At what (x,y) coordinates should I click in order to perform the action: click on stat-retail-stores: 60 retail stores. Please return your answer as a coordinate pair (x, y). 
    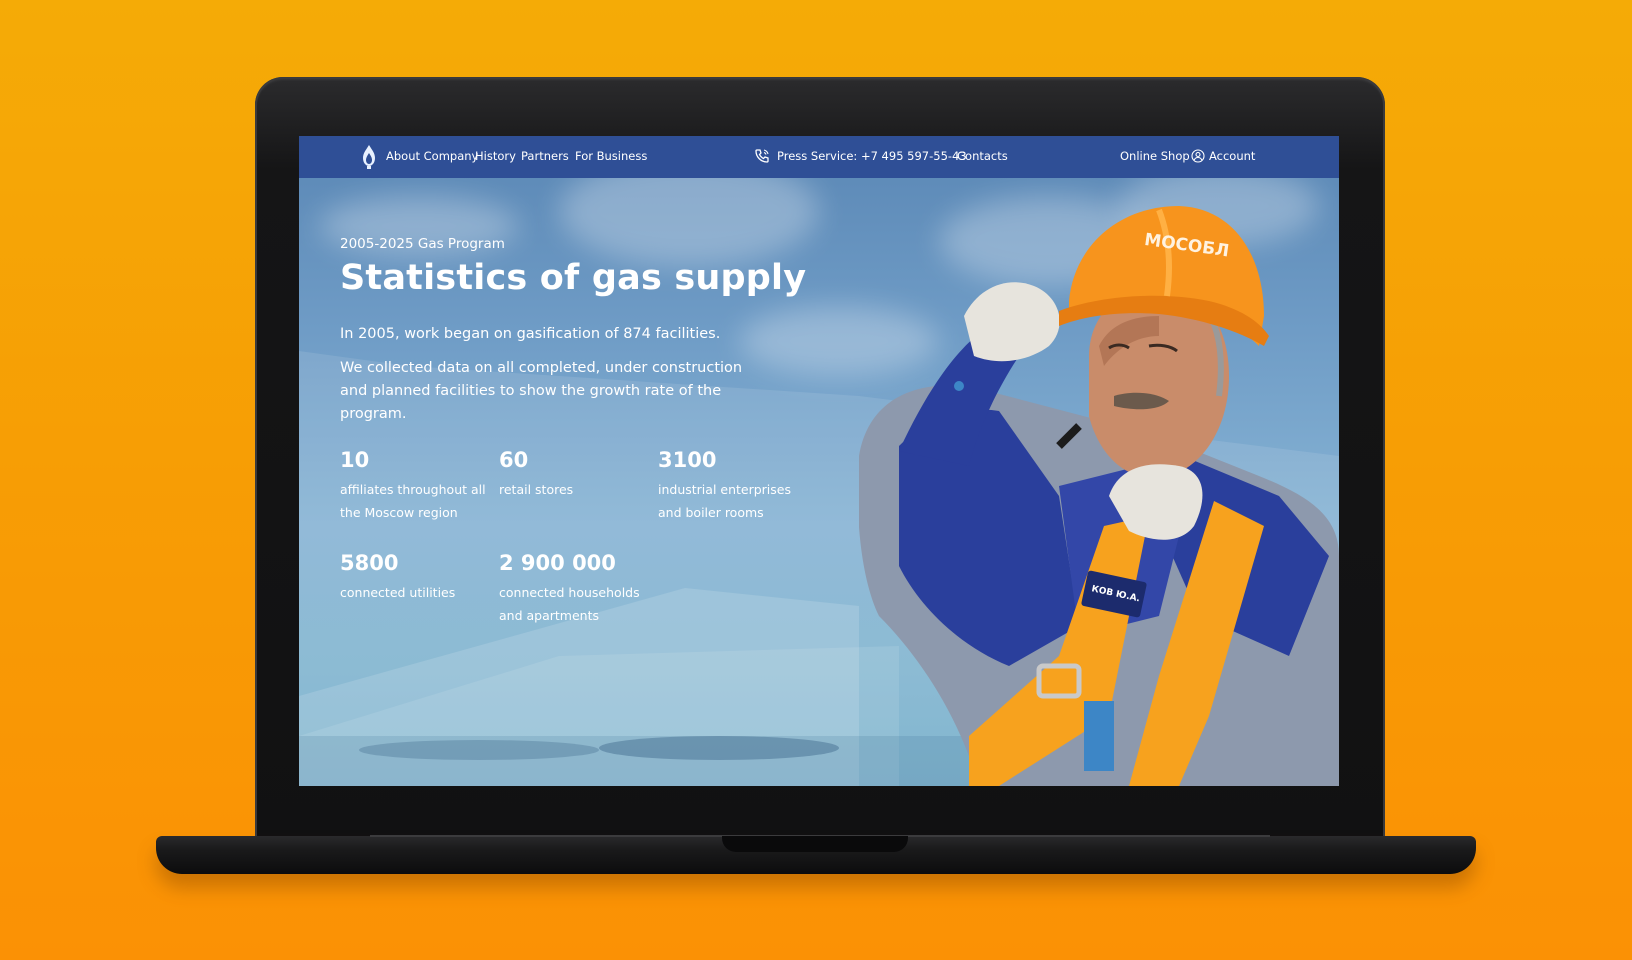
    Looking at the image, I should click on (574, 474).